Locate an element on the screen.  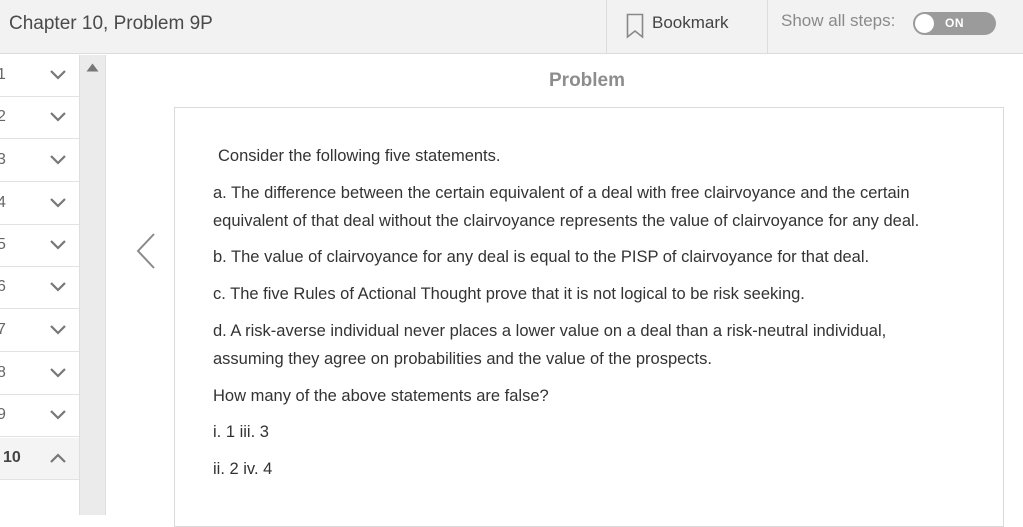
show-all-steps-label: Show all steps: is located at coordinates (838, 20).